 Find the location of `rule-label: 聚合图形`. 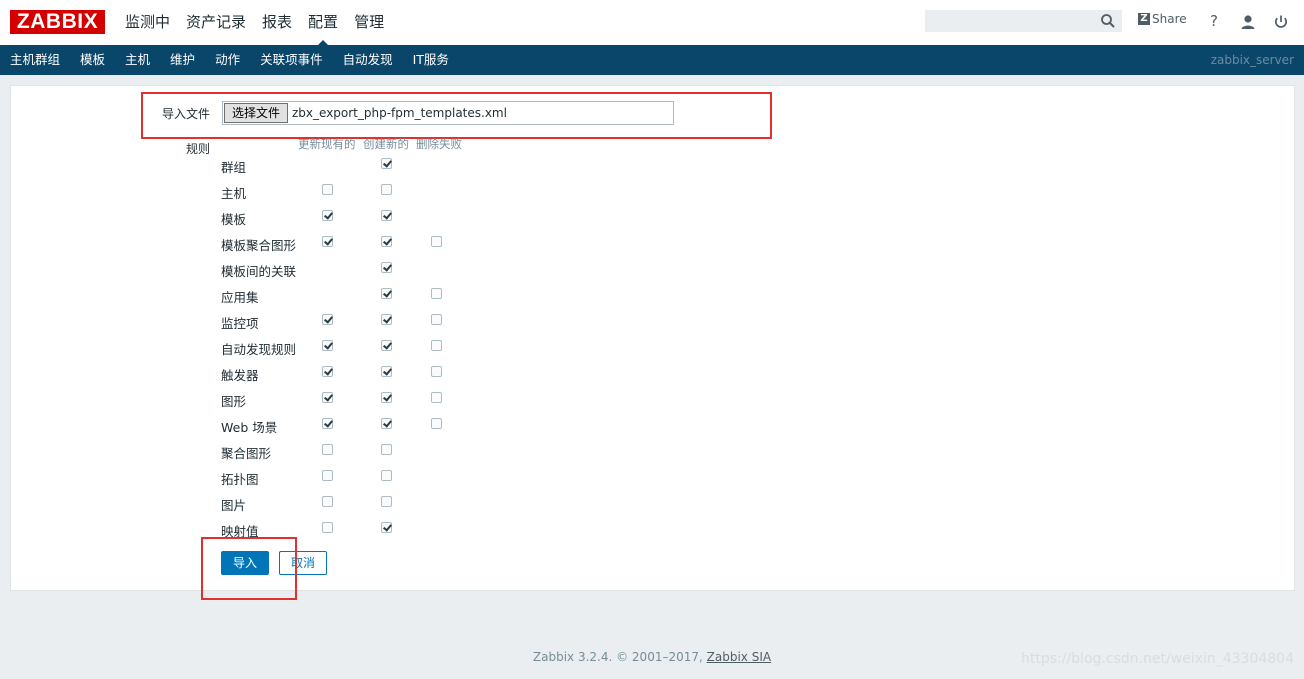

rule-label: 聚合图形 is located at coordinates (246, 453).